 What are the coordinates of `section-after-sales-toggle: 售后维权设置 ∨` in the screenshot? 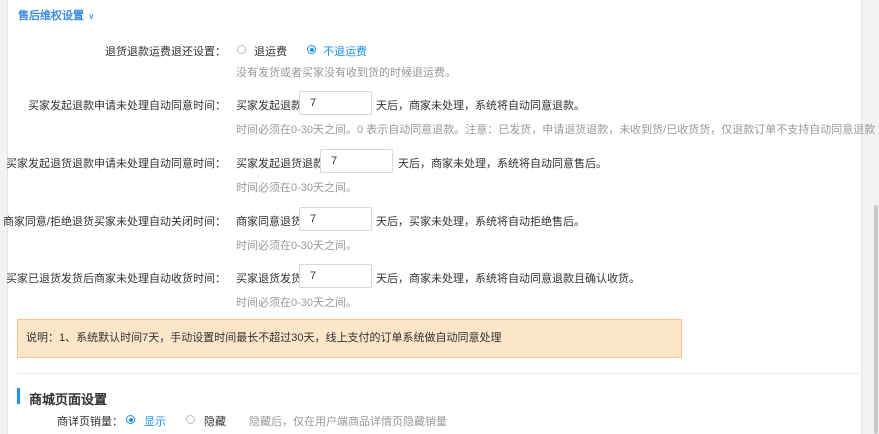 It's located at (56, 15).